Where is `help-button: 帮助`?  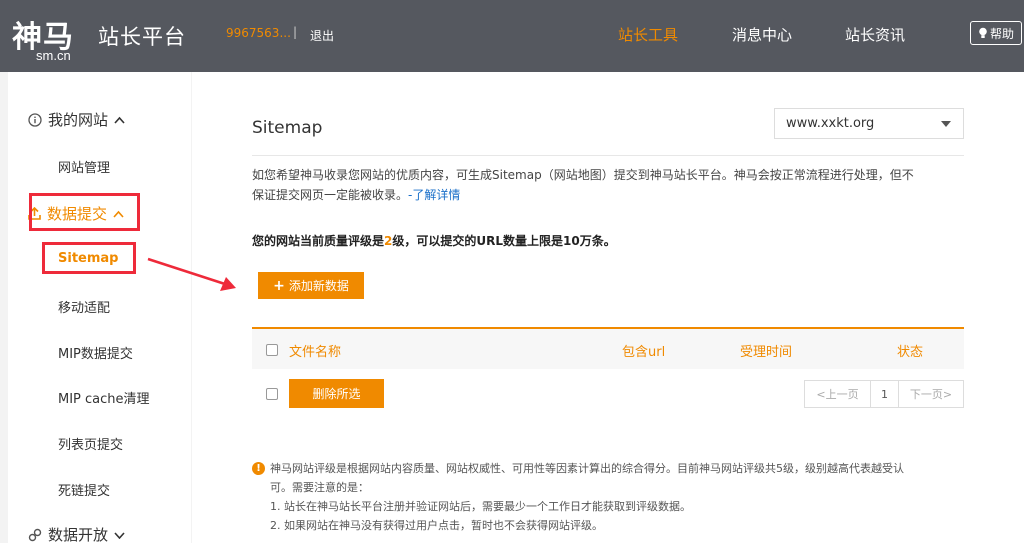
help-button: 帮助 is located at coordinates (996, 33).